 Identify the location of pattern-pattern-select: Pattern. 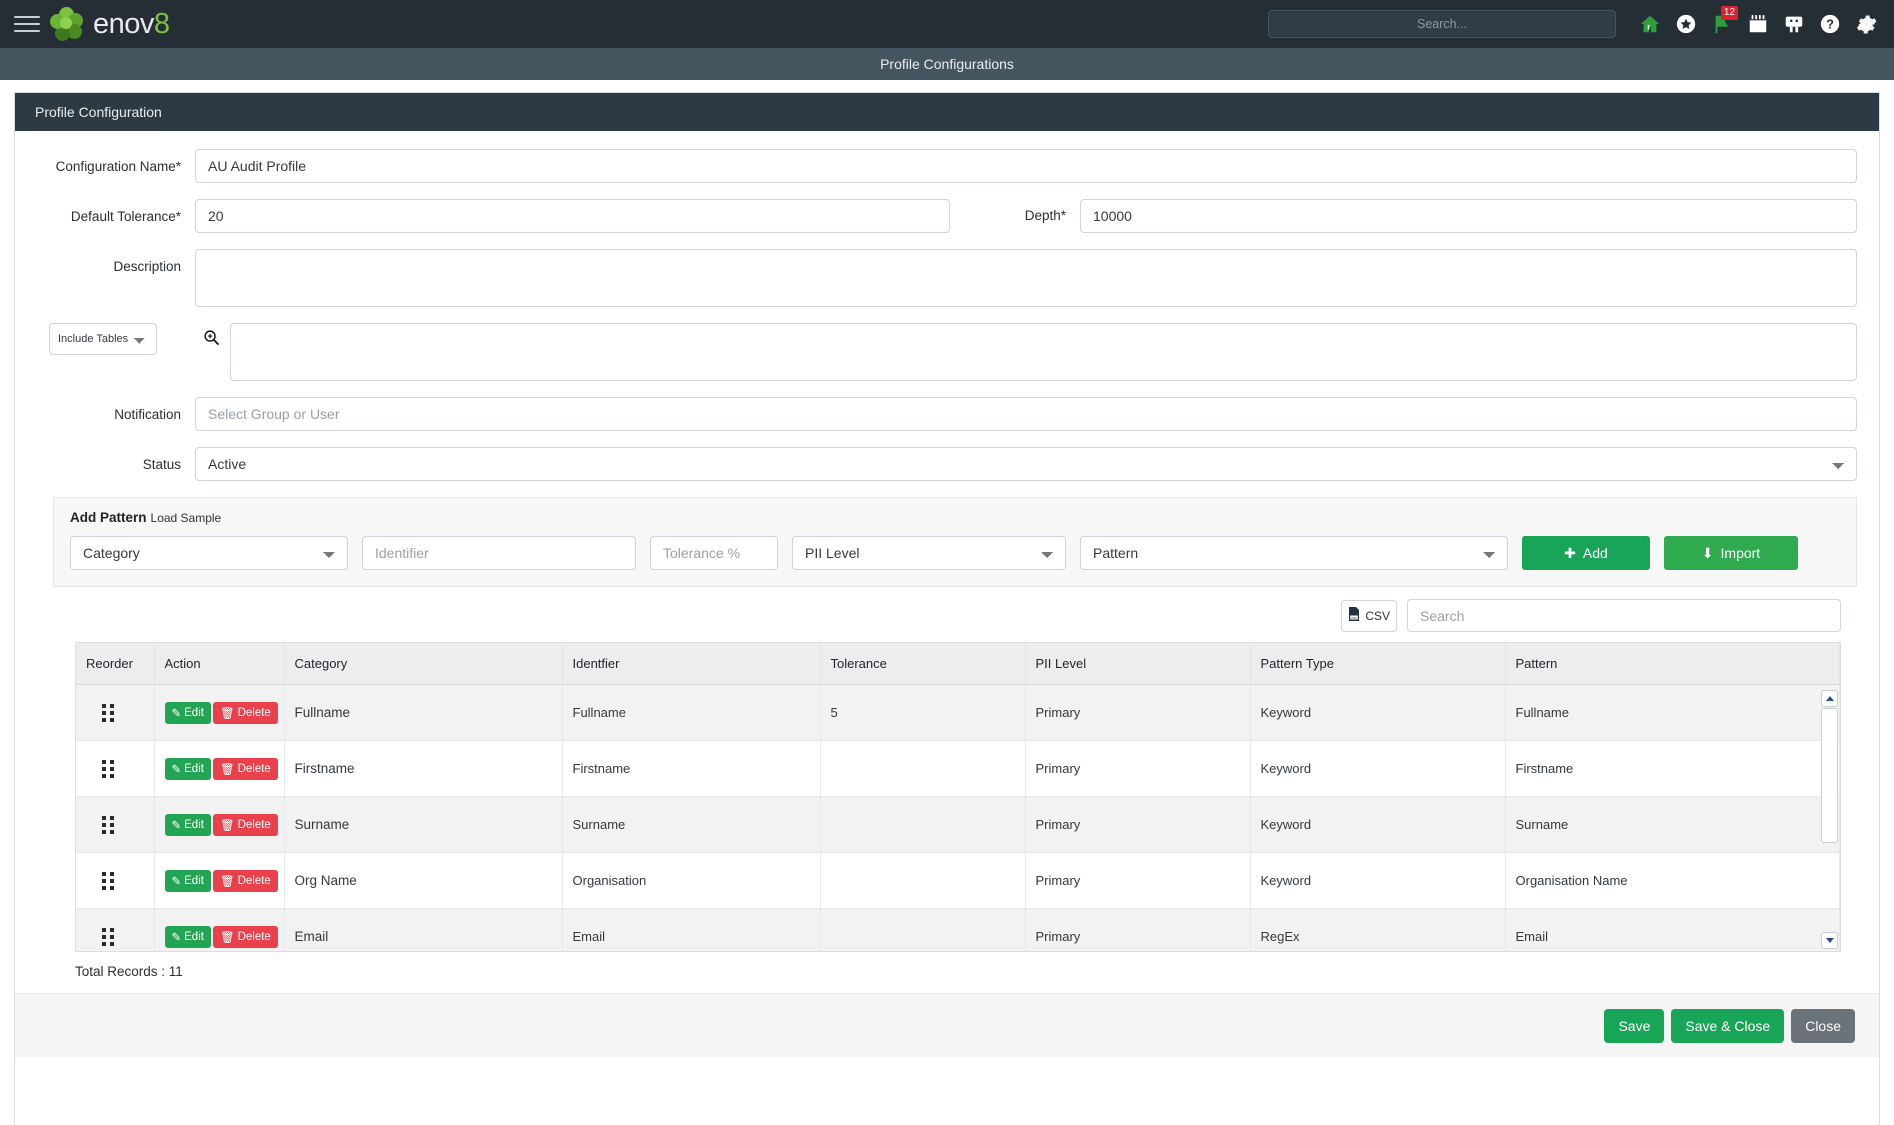
(1294, 553).